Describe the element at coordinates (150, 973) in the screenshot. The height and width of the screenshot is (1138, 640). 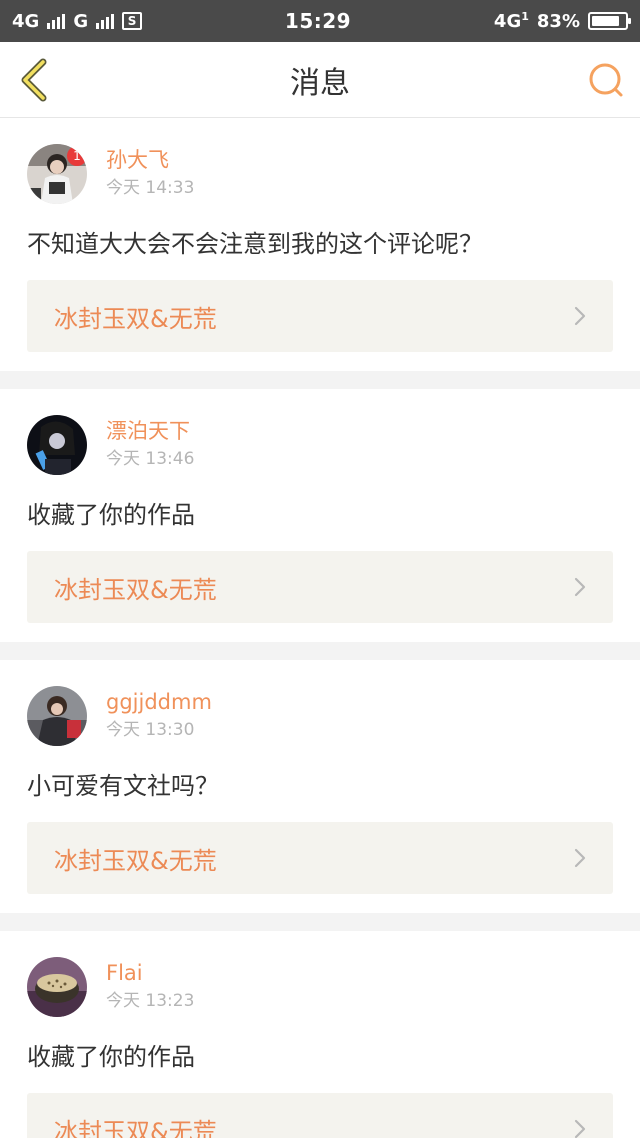
I see `username: Flai` at that location.